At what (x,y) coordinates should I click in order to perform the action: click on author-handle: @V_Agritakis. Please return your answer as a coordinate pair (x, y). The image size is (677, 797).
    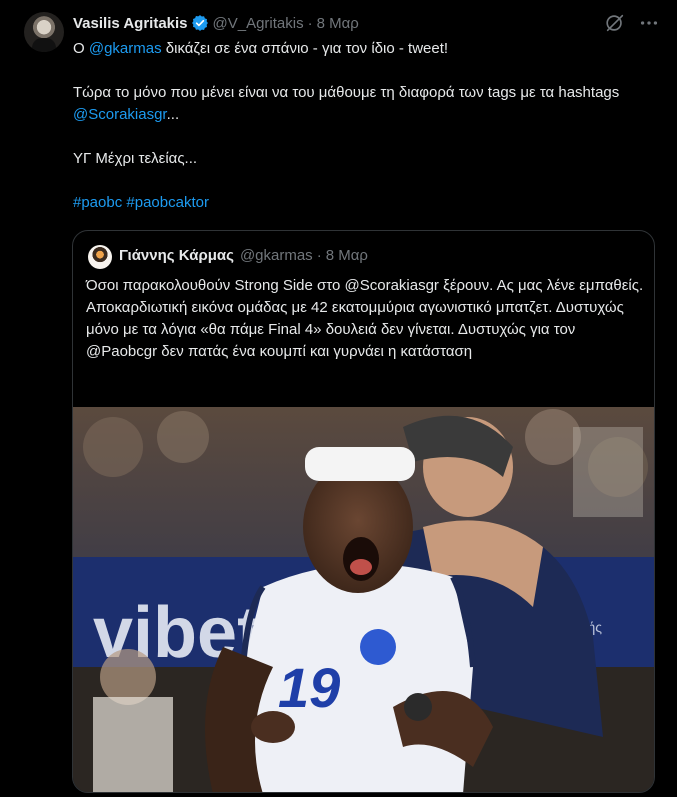
    Looking at the image, I should click on (258, 23).